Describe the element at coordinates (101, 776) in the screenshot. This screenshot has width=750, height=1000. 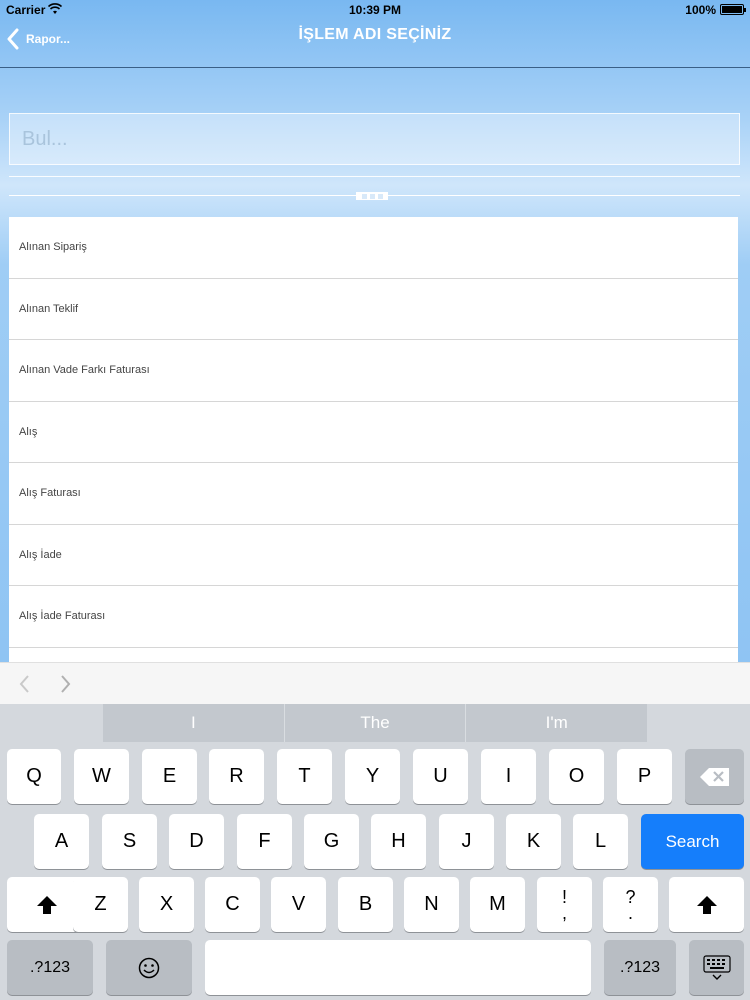
I see `key-w: W` at that location.